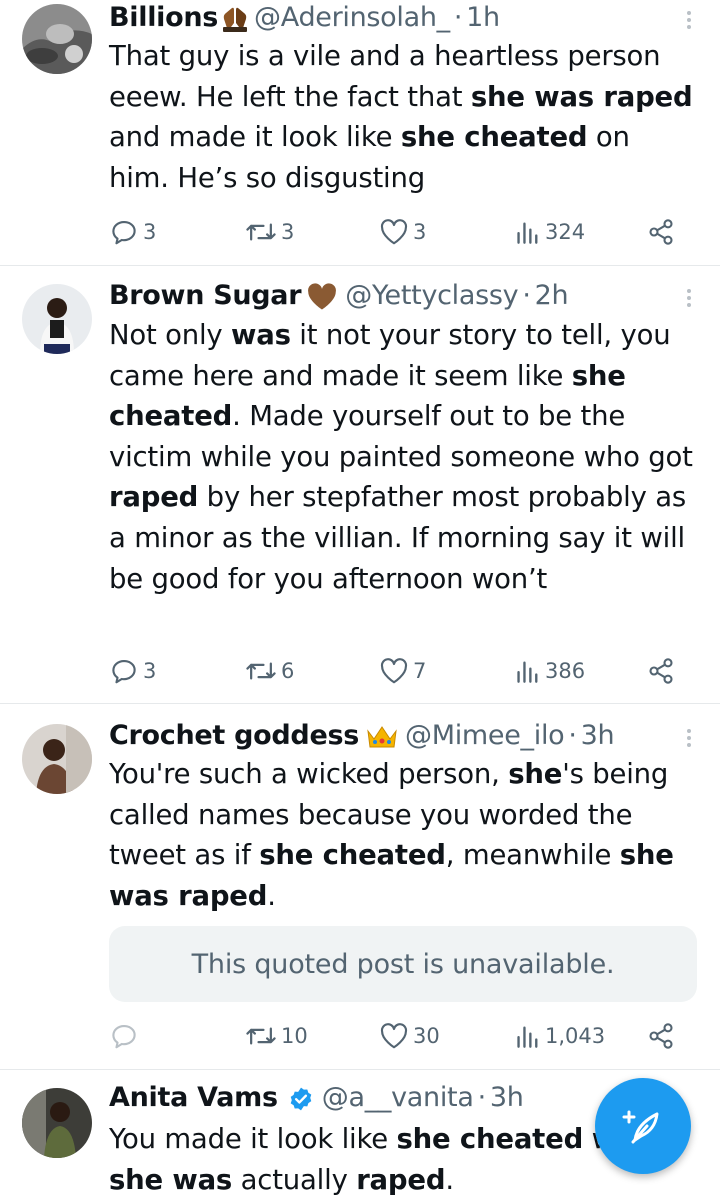 The height and width of the screenshot is (1199, 720). I want to click on crown-icon, so click(382, 737).